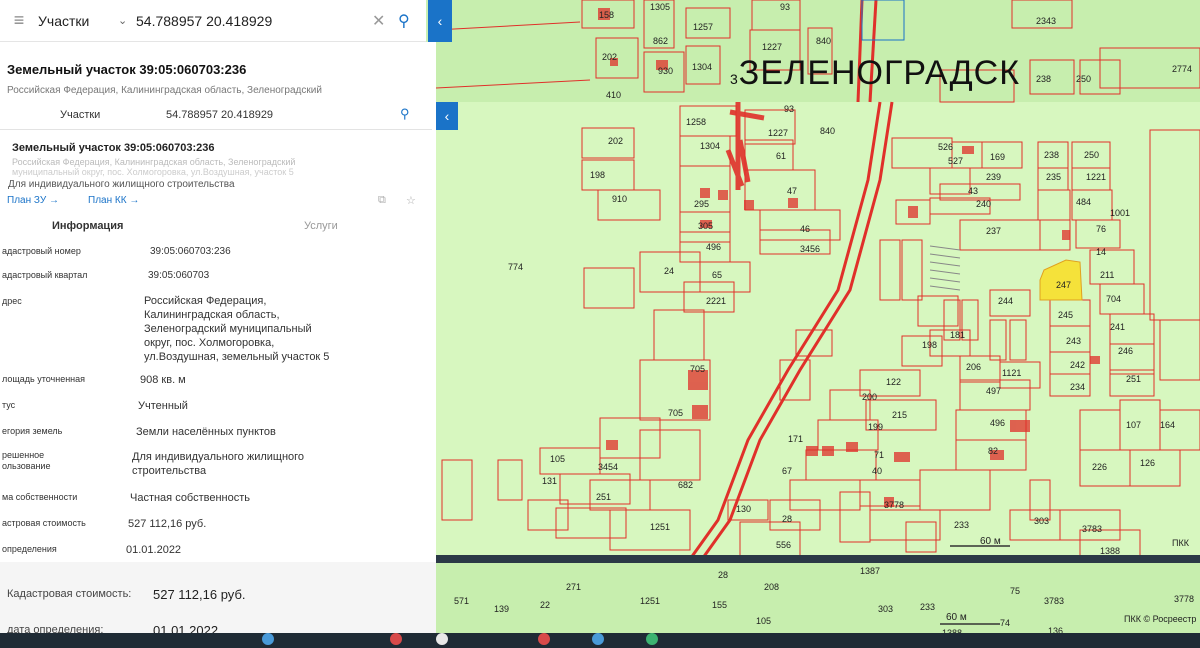 This screenshot has width=1200, height=648. What do you see at coordinates (163, 406) in the screenshot?
I see `status-value: Учтенный` at bounding box center [163, 406].